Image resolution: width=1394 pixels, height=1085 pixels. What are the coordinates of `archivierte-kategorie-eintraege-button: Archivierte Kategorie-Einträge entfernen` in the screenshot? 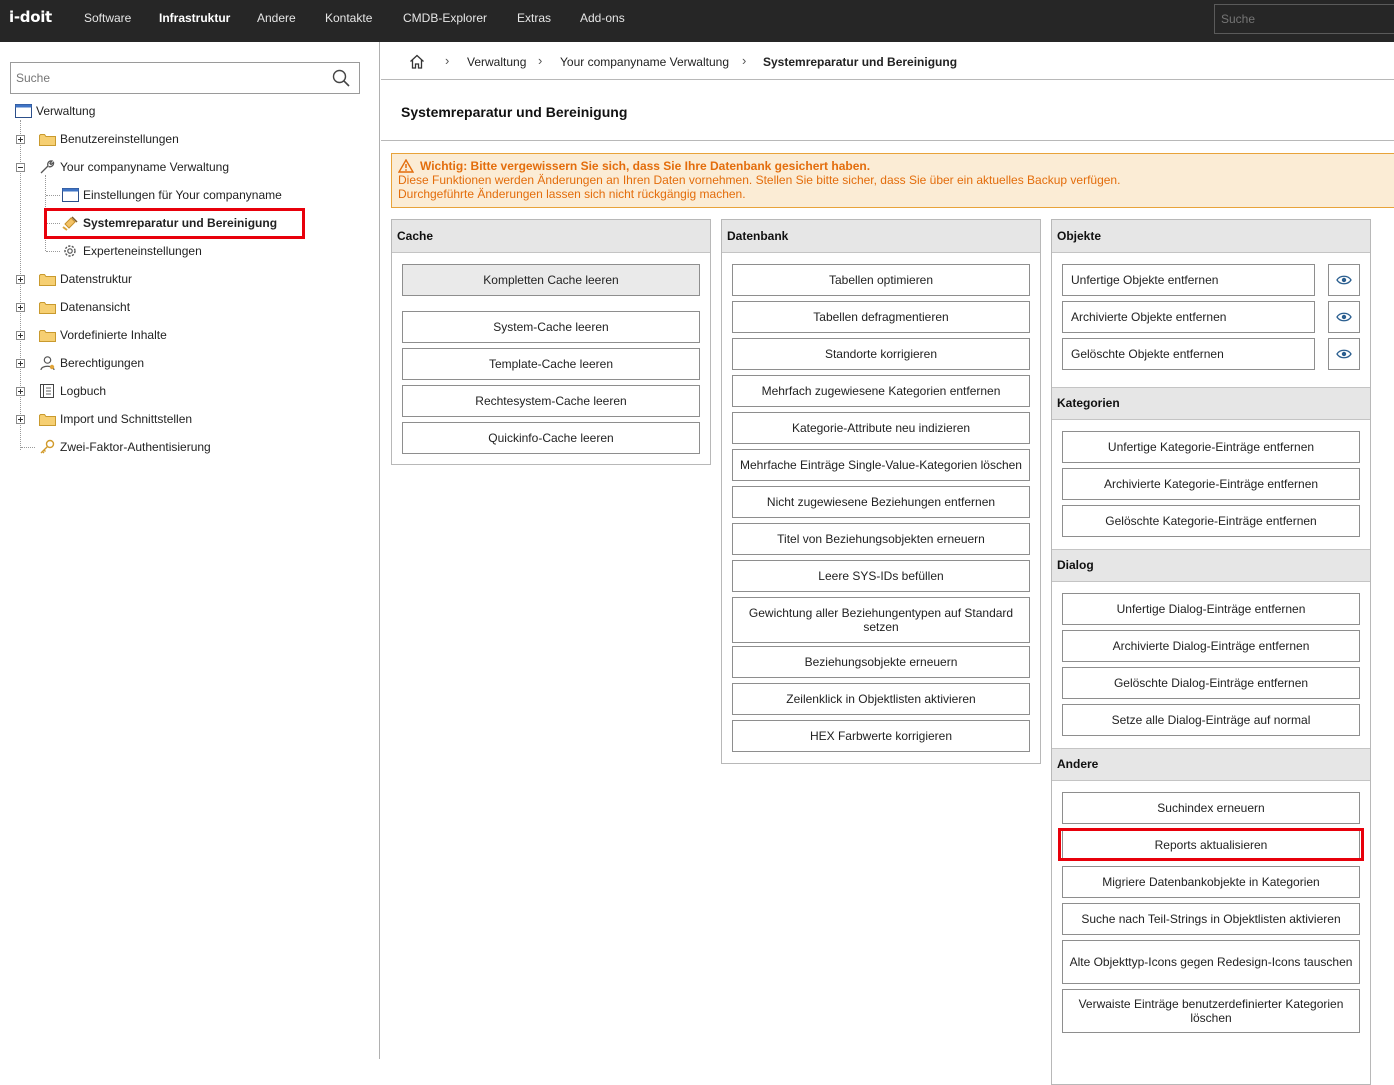 It's located at (1211, 484).